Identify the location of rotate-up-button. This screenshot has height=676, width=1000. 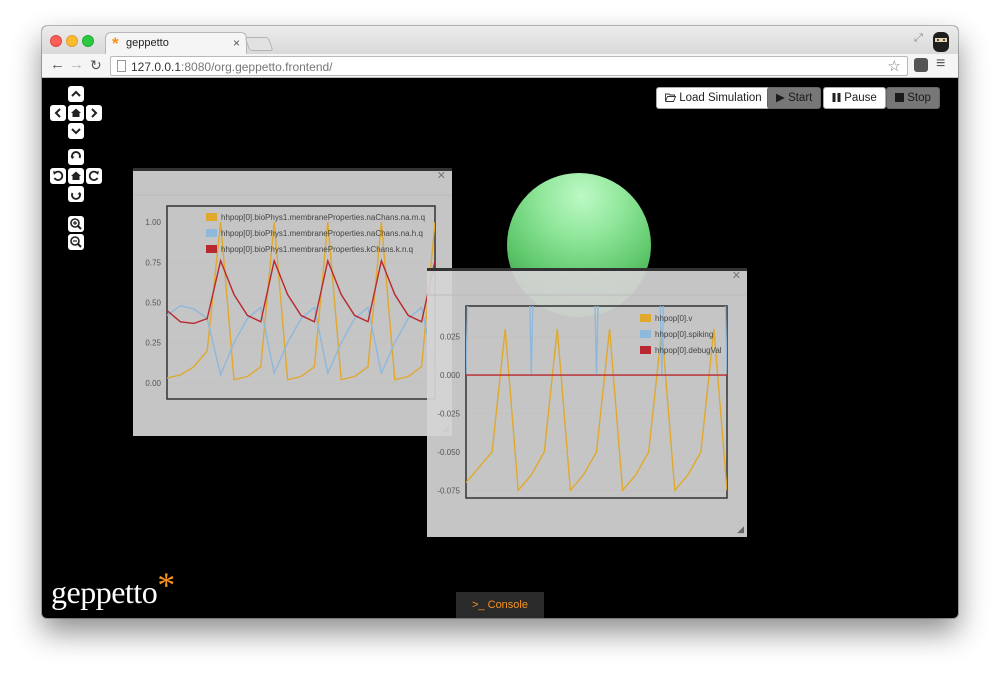
(76, 157).